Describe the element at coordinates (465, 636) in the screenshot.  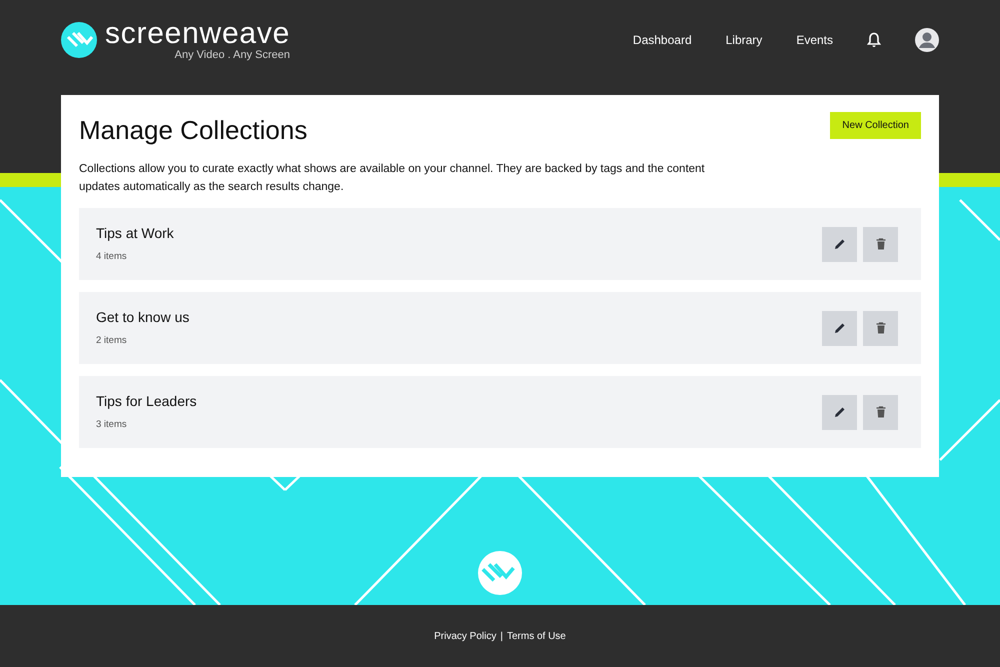
I see `privacy-policy-link: Privacy Policy` at that location.